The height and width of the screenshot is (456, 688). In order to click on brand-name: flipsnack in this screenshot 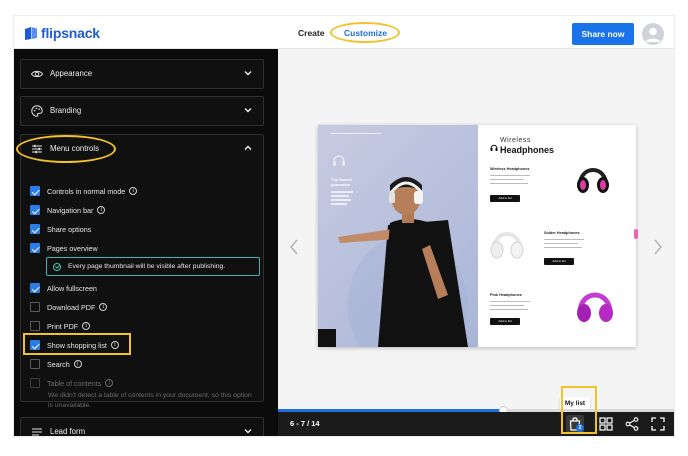, I will do `click(70, 33)`.